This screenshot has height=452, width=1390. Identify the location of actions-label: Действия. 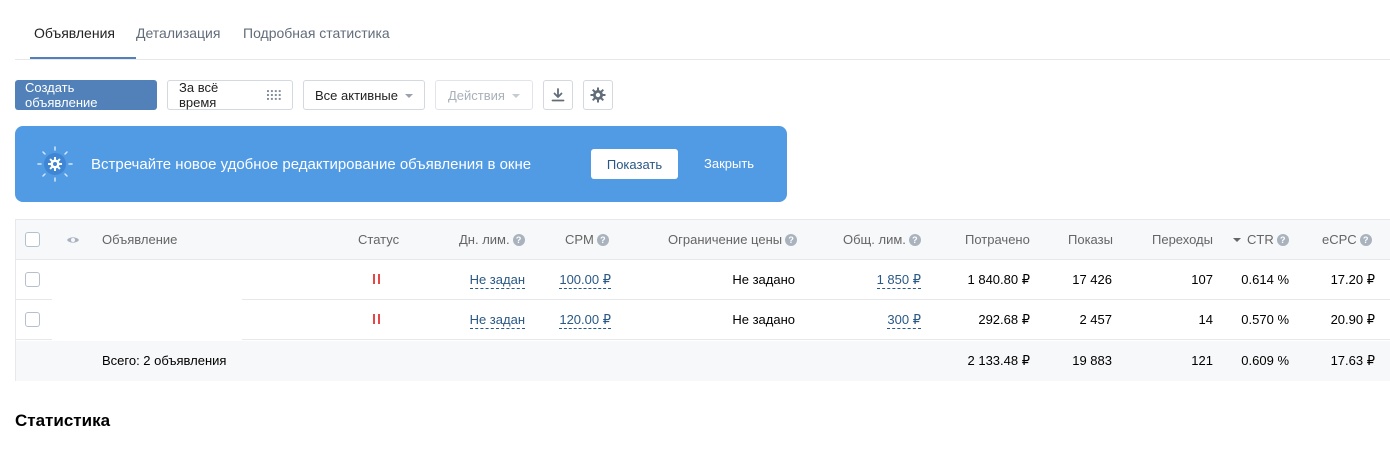
(476, 95).